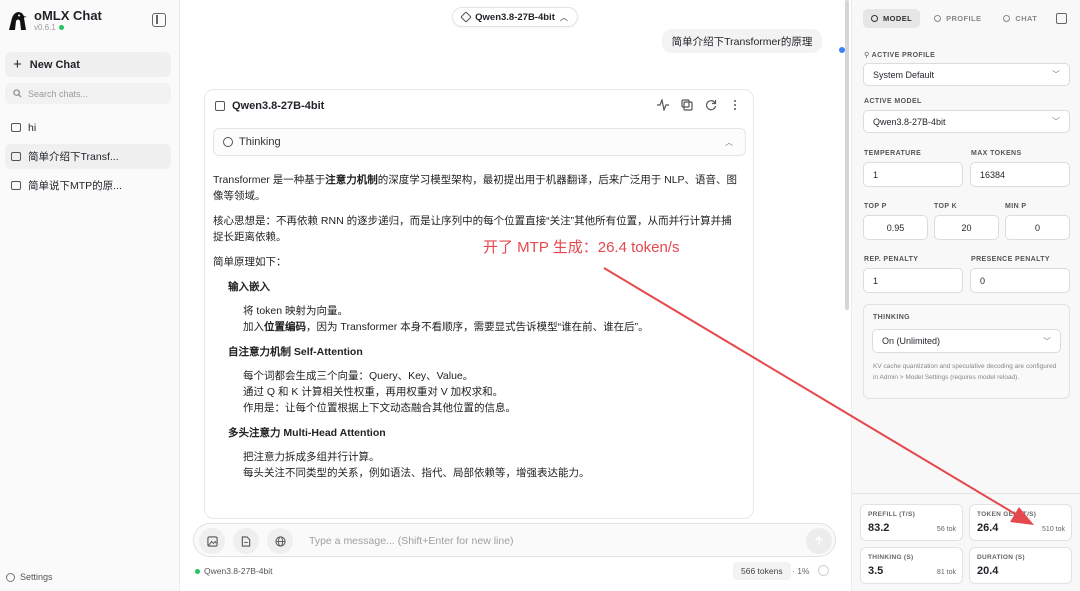 The width and height of the screenshot is (1080, 591). I want to click on top-p-input: 0.95, so click(895, 227).